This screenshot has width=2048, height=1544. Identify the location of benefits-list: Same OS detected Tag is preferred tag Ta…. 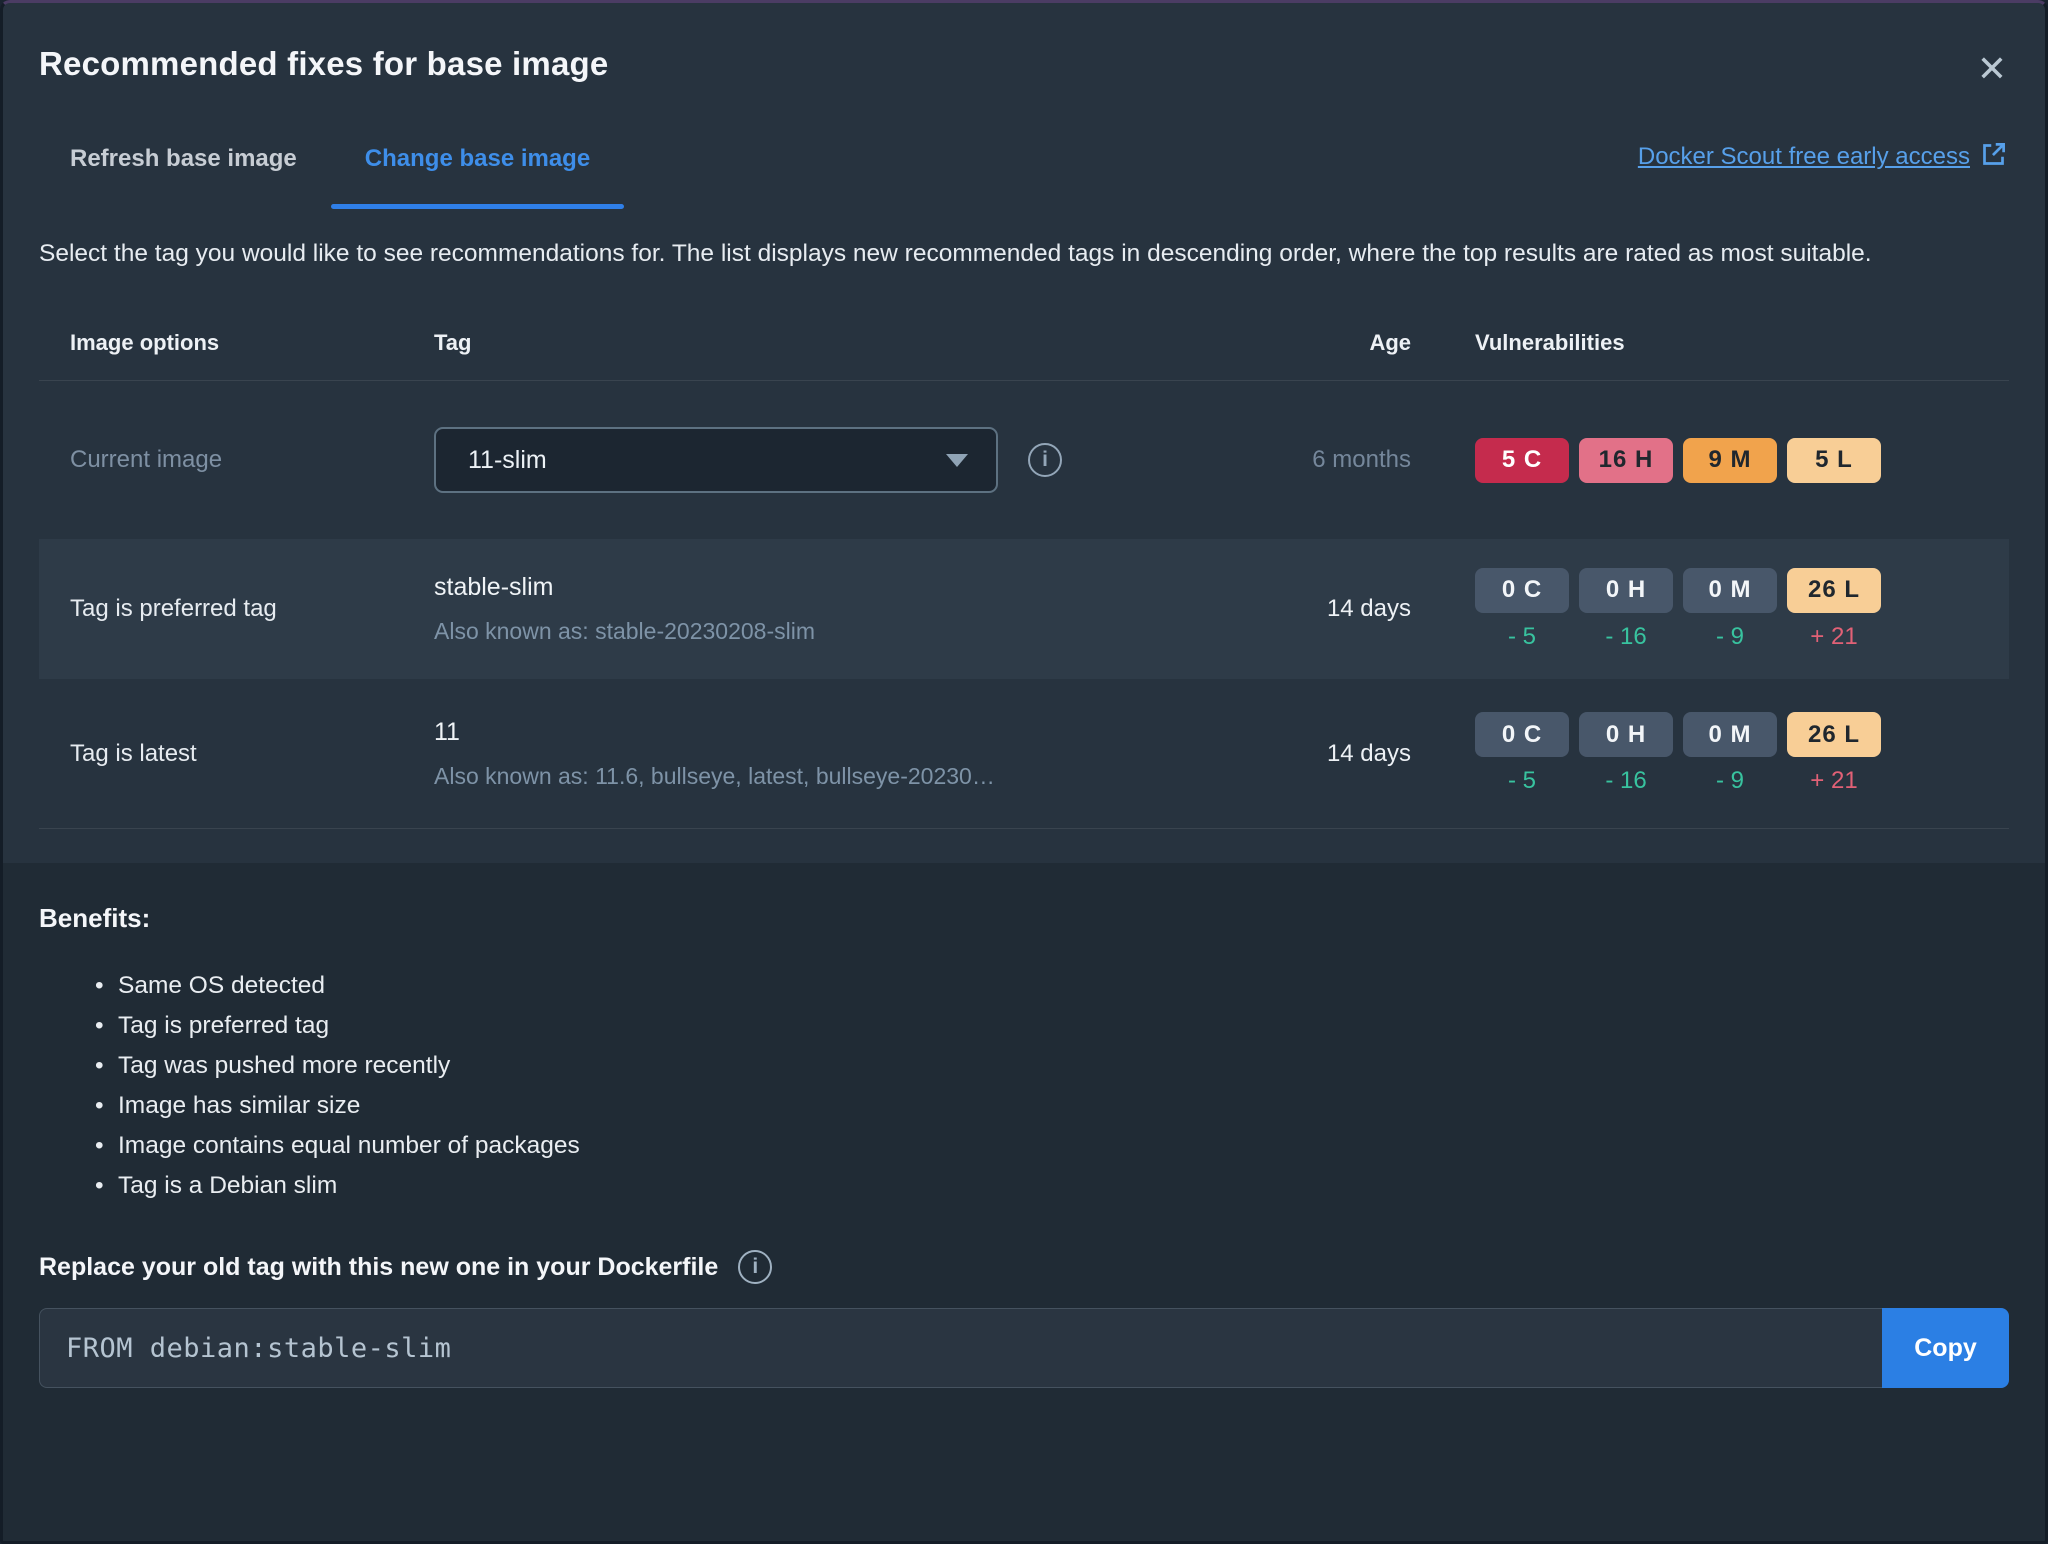
(1024, 1086).